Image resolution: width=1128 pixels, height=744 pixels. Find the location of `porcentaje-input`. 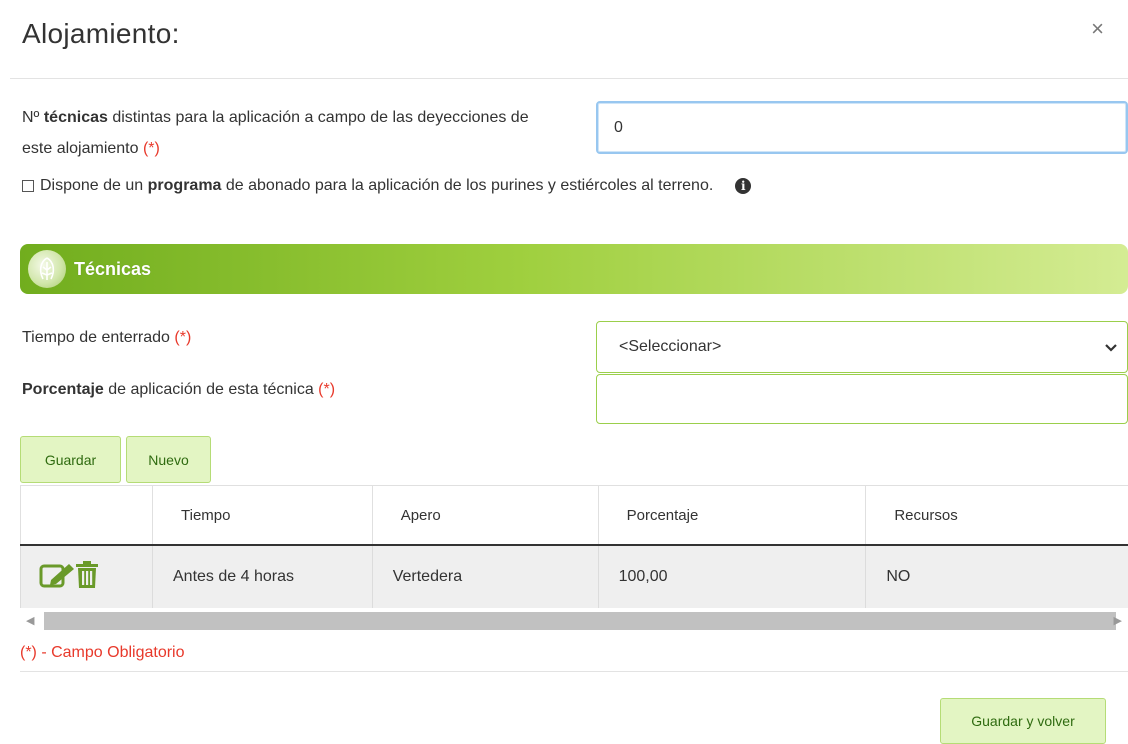

porcentaje-input is located at coordinates (862, 399).